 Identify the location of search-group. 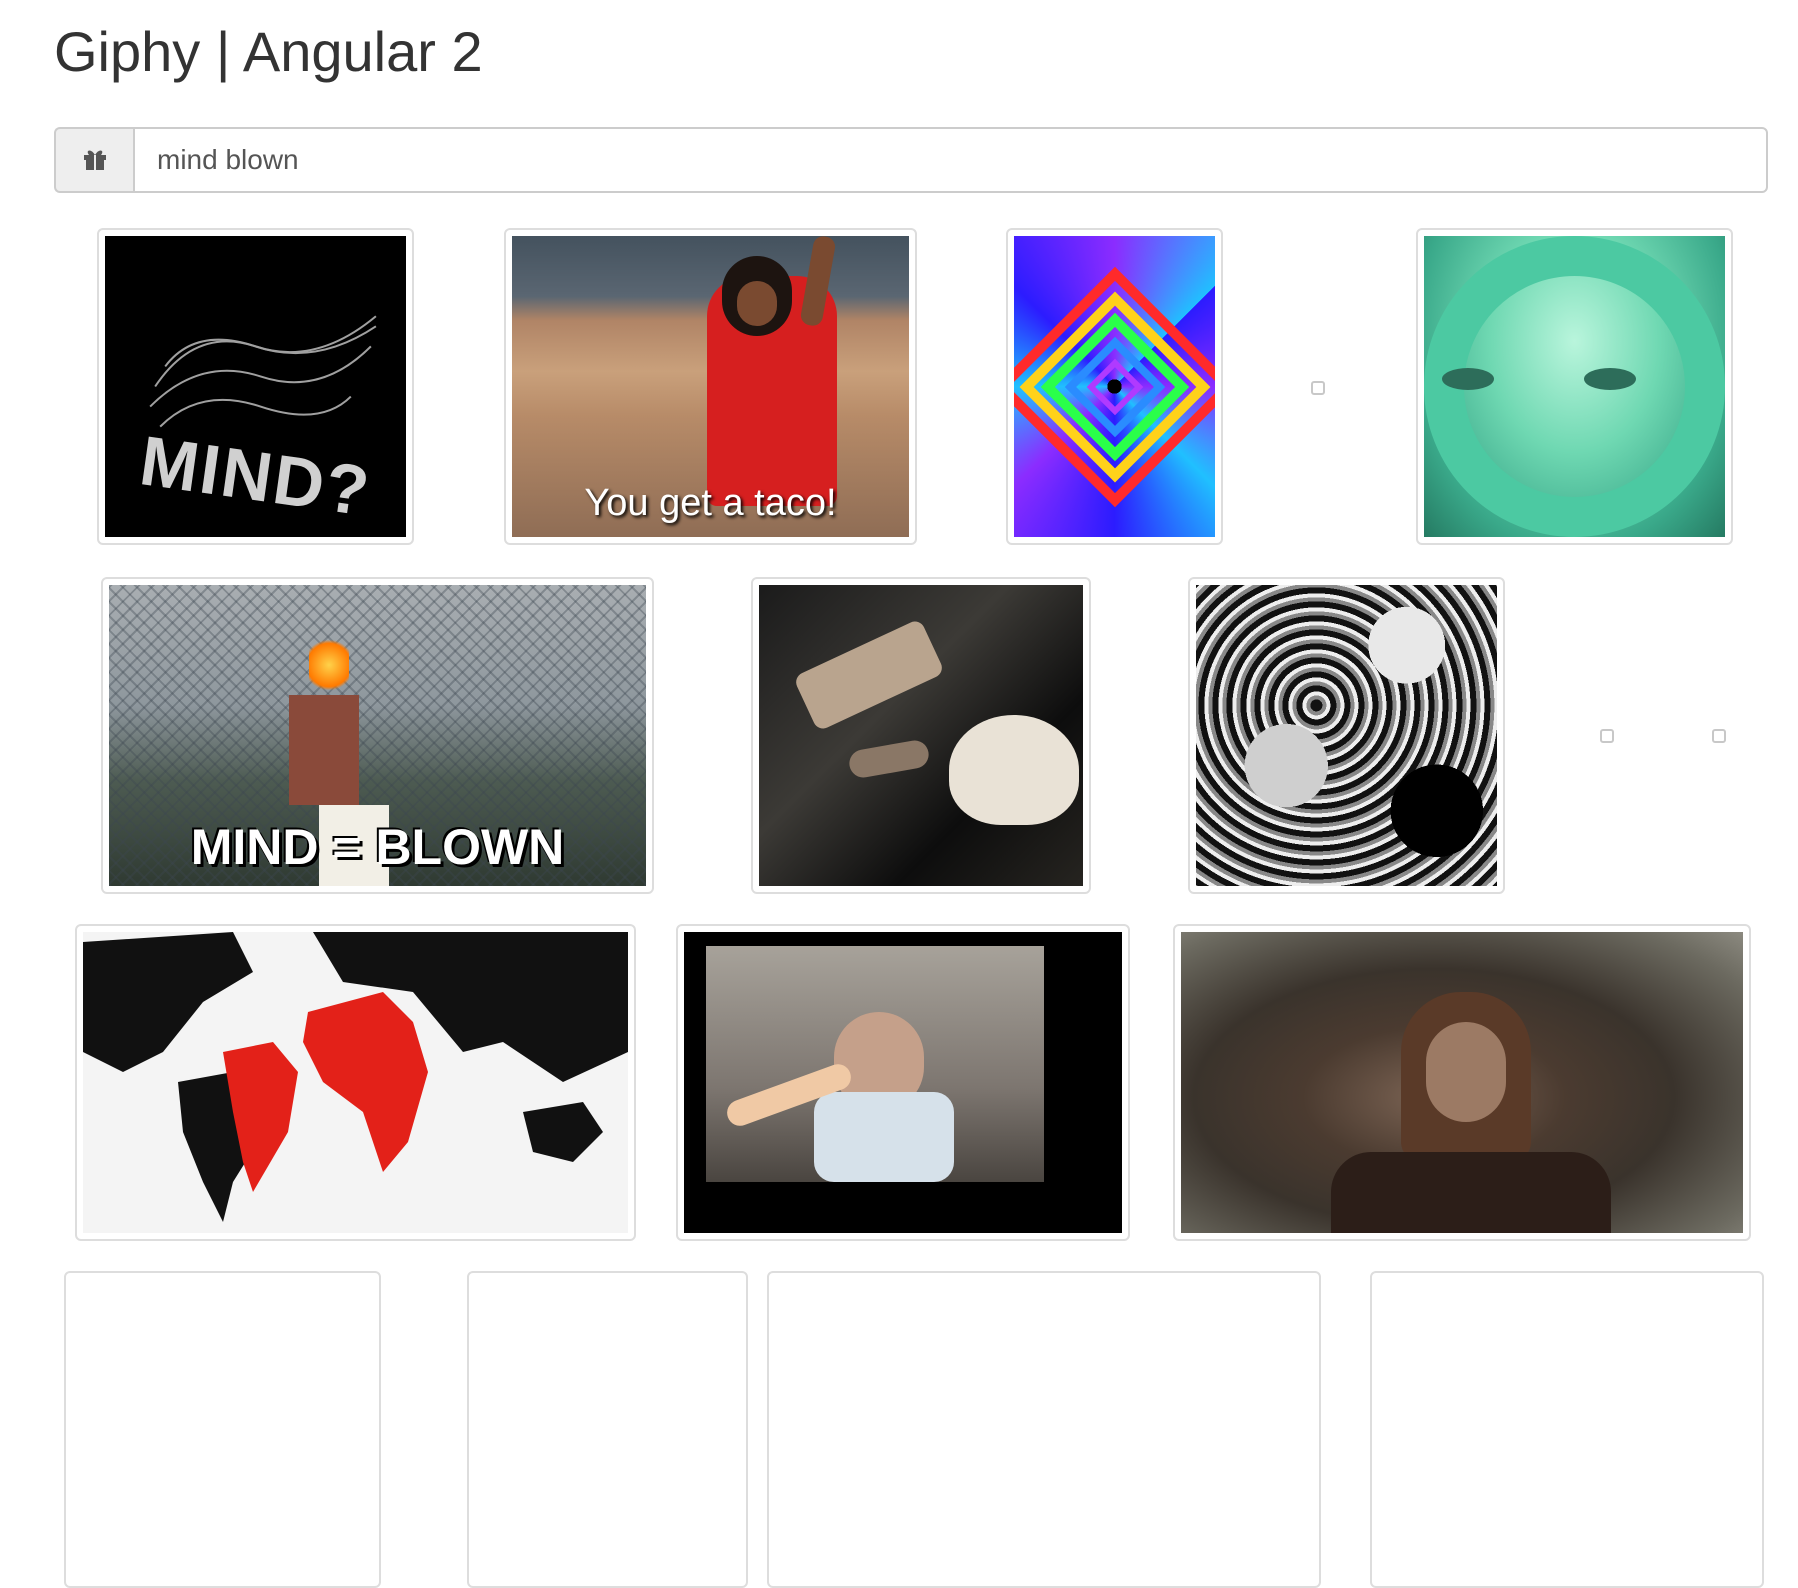
(911, 160).